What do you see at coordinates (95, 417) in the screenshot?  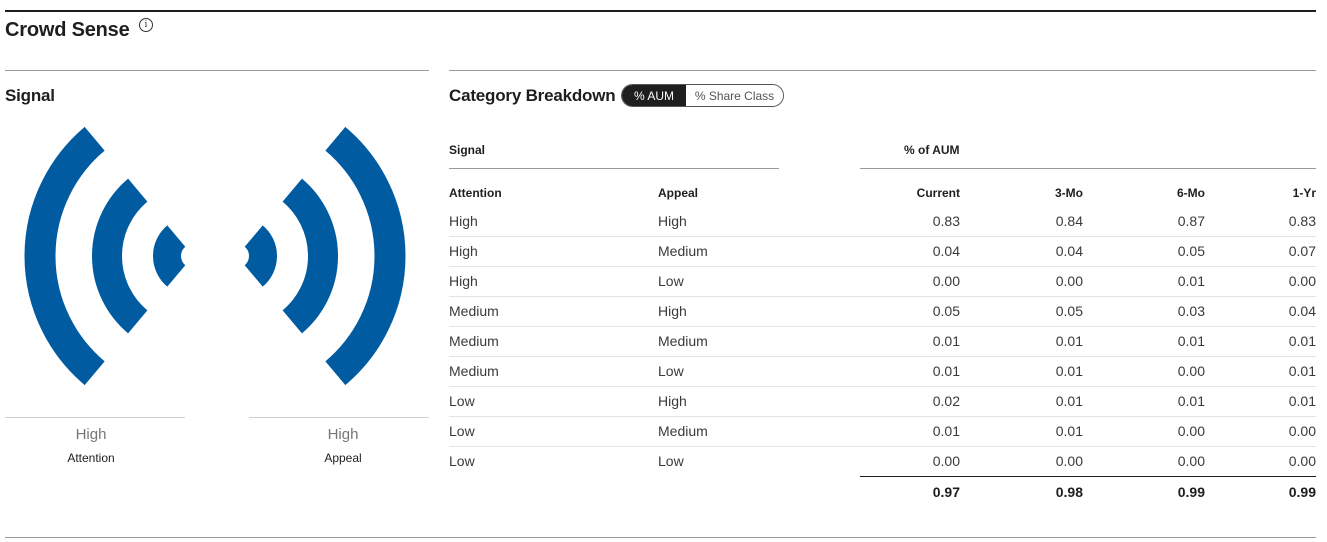 I see `attention-divider` at bounding box center [95, 417].